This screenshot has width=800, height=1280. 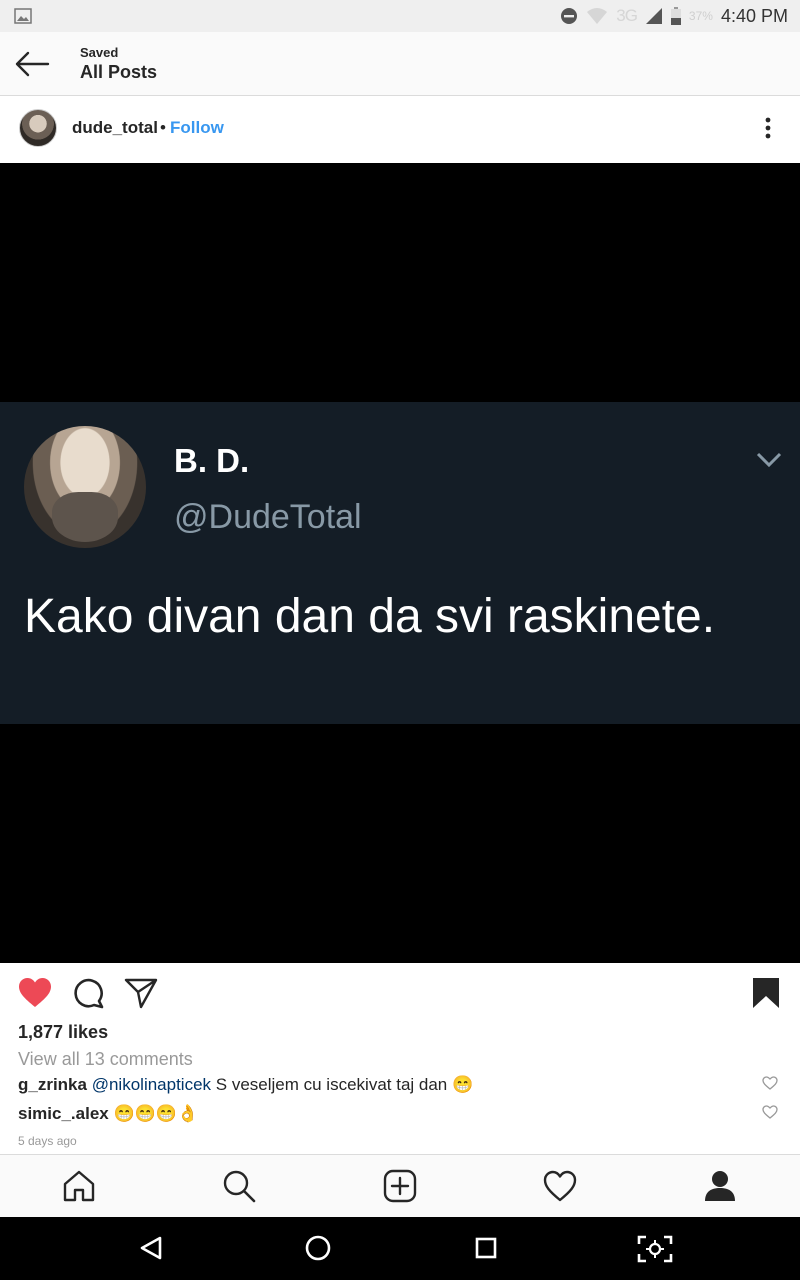 What do you see at coordinates (212, 460) in the screenshot?
I see `tweet-name: B. D.` at bounding box center [212, 460].